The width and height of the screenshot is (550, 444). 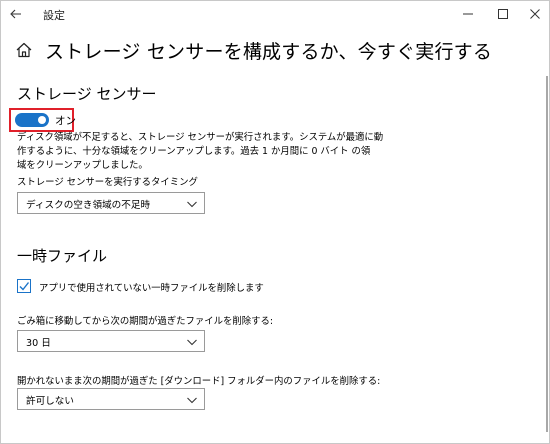 I want to click on run-timing-dropdown: ディスクの空き領域の不足時, so click(x=111, y=203).